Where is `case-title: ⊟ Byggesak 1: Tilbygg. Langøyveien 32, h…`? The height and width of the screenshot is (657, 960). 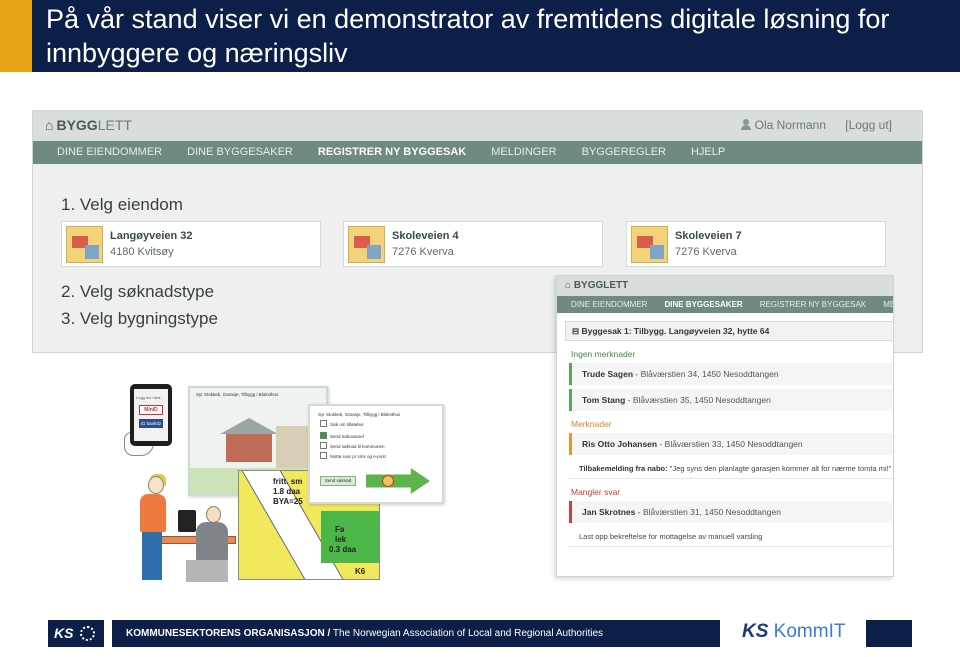 case-title: ⊟ Byggesak 1: Tilbygg. Langøyveien 32, h… is located at coordinates (729, 331).